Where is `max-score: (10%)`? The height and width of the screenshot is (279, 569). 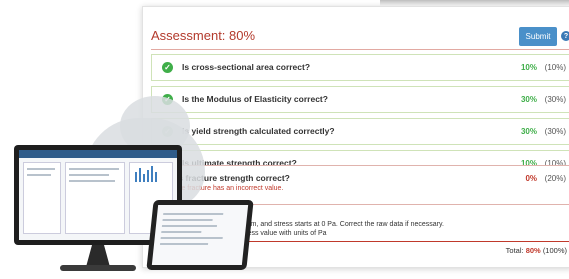
max-score: (10%) is located at coordinates (555, 67).